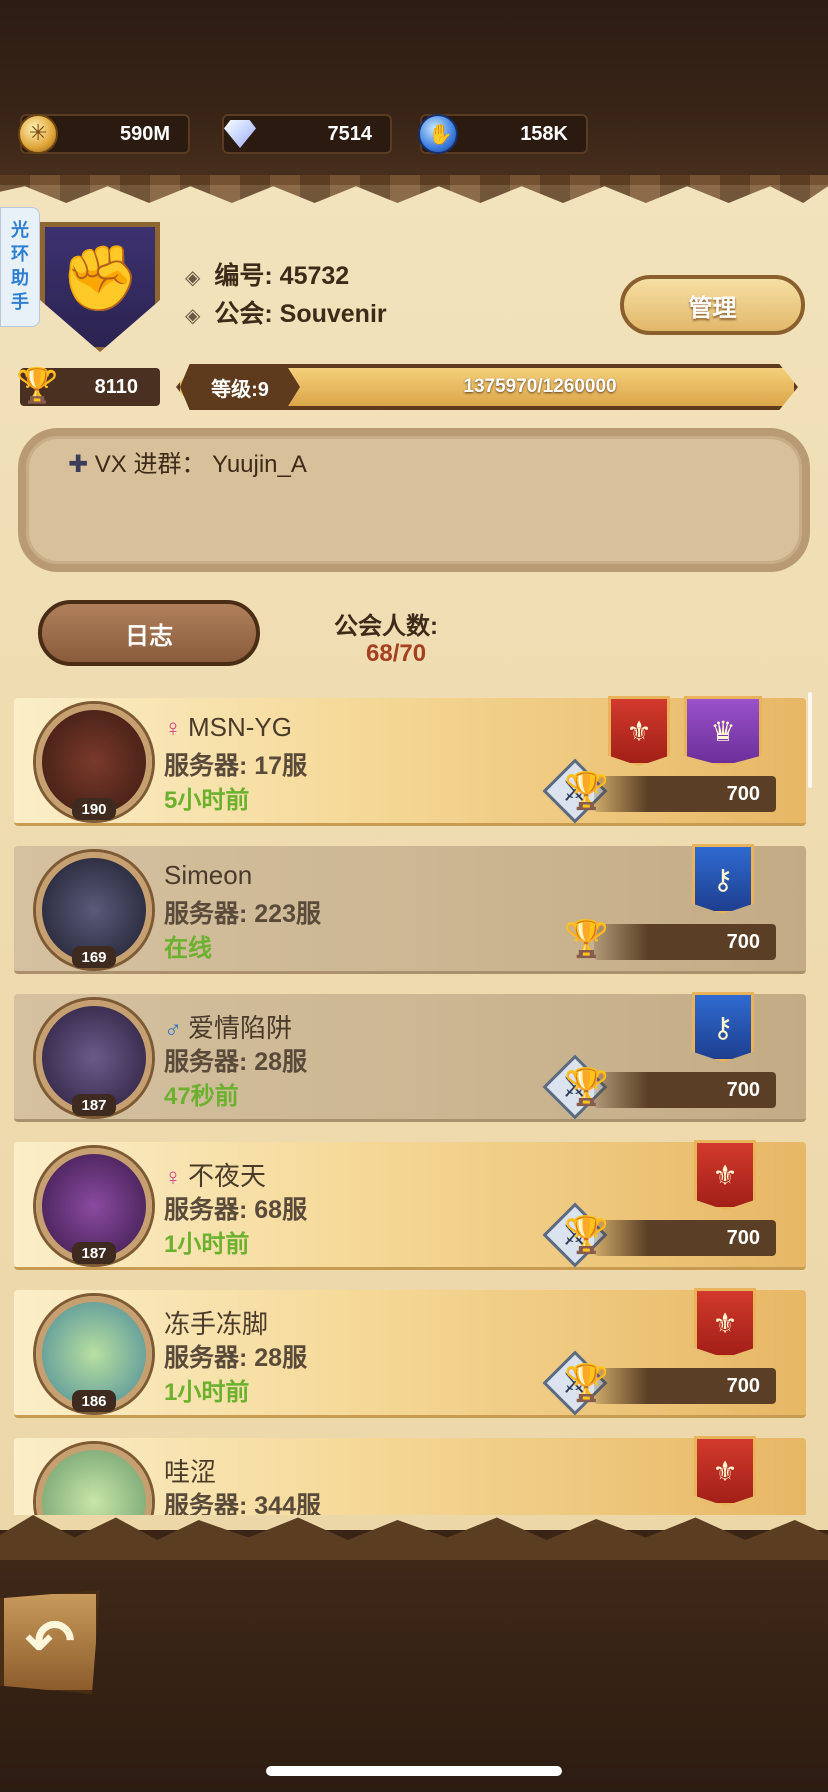 The image size is (828, 1792). What do you see at coordinates (410, 1353) in the screenshot?
I see `member-row: 186 冻手冻脚 服务器: 28服 1小时前 ⚜ ⚔ 700 🏆` at bounding box center [410, 1353].